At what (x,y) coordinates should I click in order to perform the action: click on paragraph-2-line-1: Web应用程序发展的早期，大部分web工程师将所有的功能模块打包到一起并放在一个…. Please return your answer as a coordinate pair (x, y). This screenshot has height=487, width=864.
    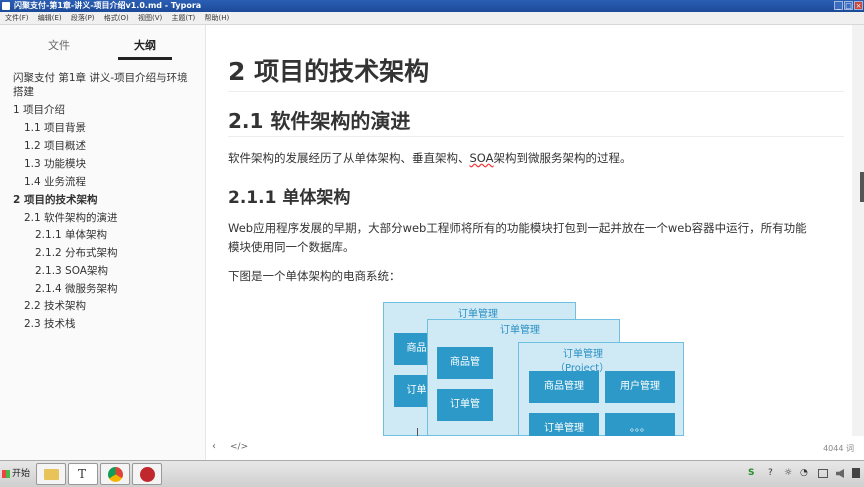
    Looking at the image, I should click on (517, 228).